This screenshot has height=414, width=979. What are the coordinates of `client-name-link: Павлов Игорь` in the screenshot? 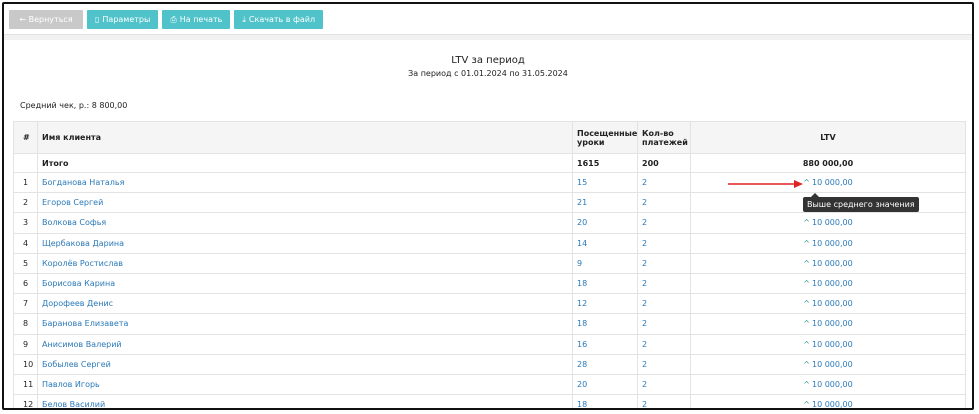 It's located at (71, 384).